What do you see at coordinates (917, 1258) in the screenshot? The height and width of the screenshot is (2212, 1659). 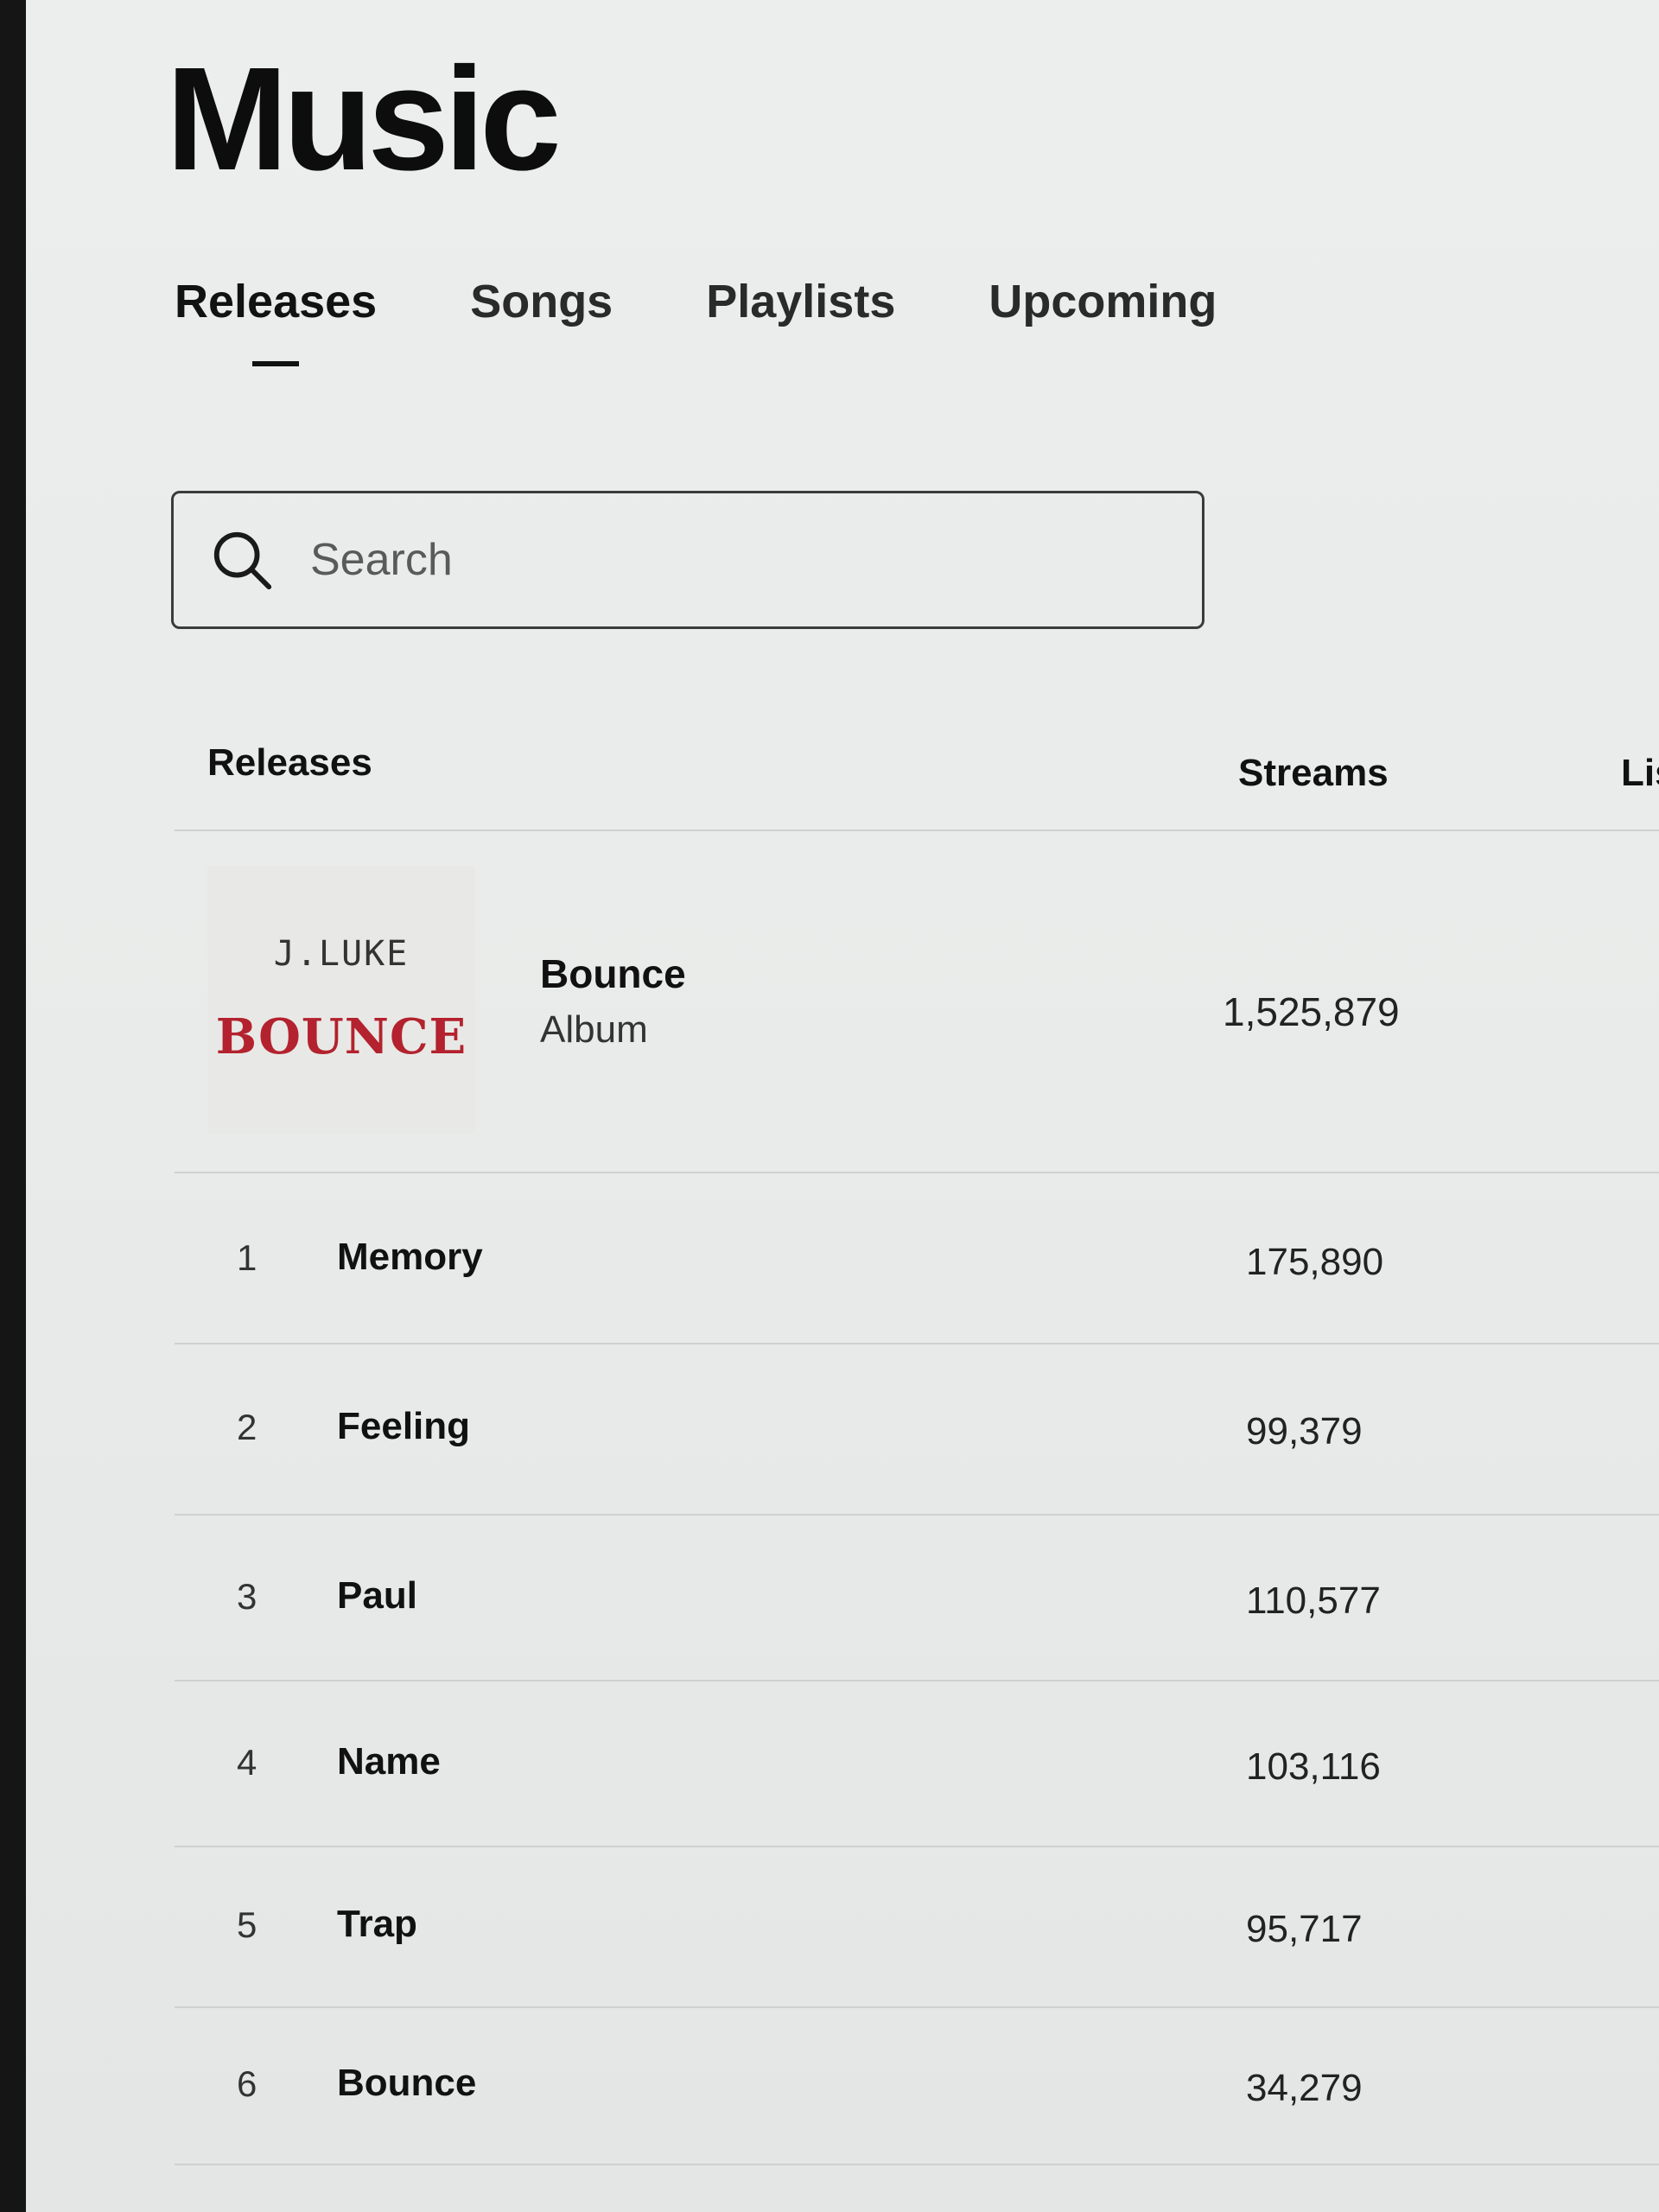 I see `track-row: 1 Memory 175,890` at bounding box center [917, 1258].